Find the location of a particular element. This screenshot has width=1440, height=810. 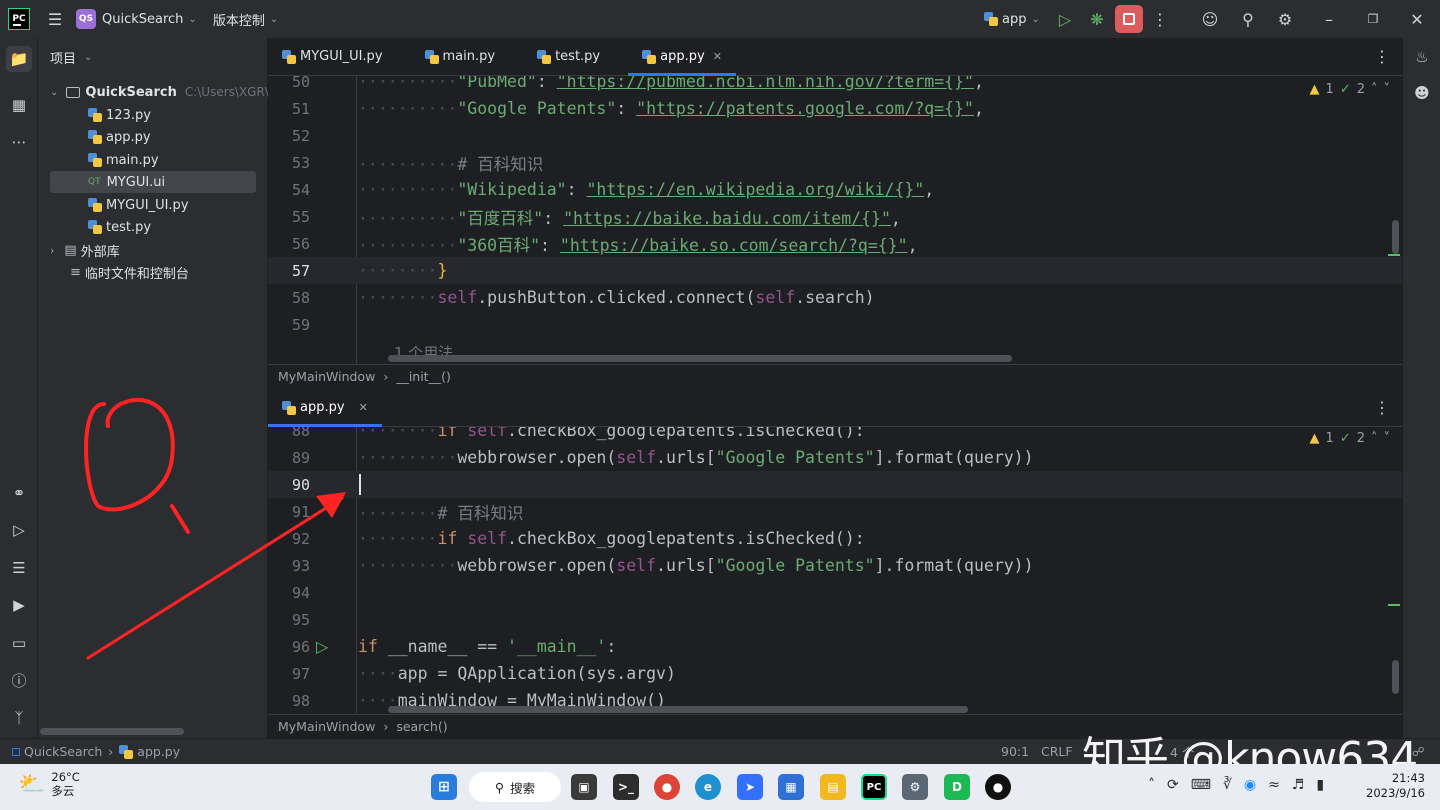

time: 21:43 is located at coordinates (1408, 778).